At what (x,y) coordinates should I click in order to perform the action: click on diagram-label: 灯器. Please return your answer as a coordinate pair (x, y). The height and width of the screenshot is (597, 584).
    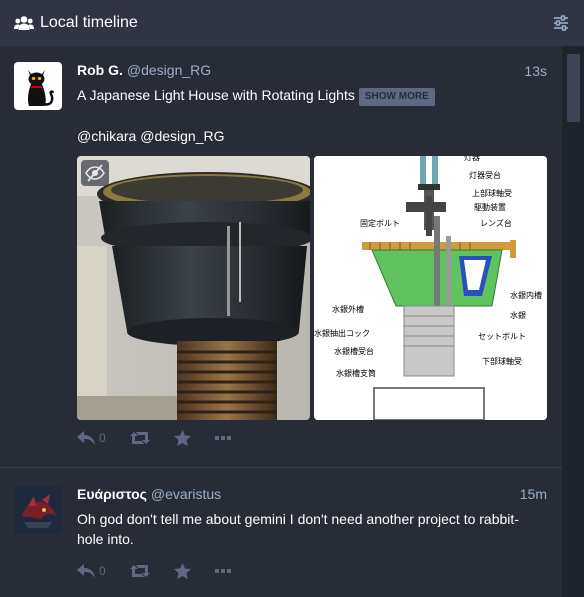
    Looking at the image, I should click on (472, 159).